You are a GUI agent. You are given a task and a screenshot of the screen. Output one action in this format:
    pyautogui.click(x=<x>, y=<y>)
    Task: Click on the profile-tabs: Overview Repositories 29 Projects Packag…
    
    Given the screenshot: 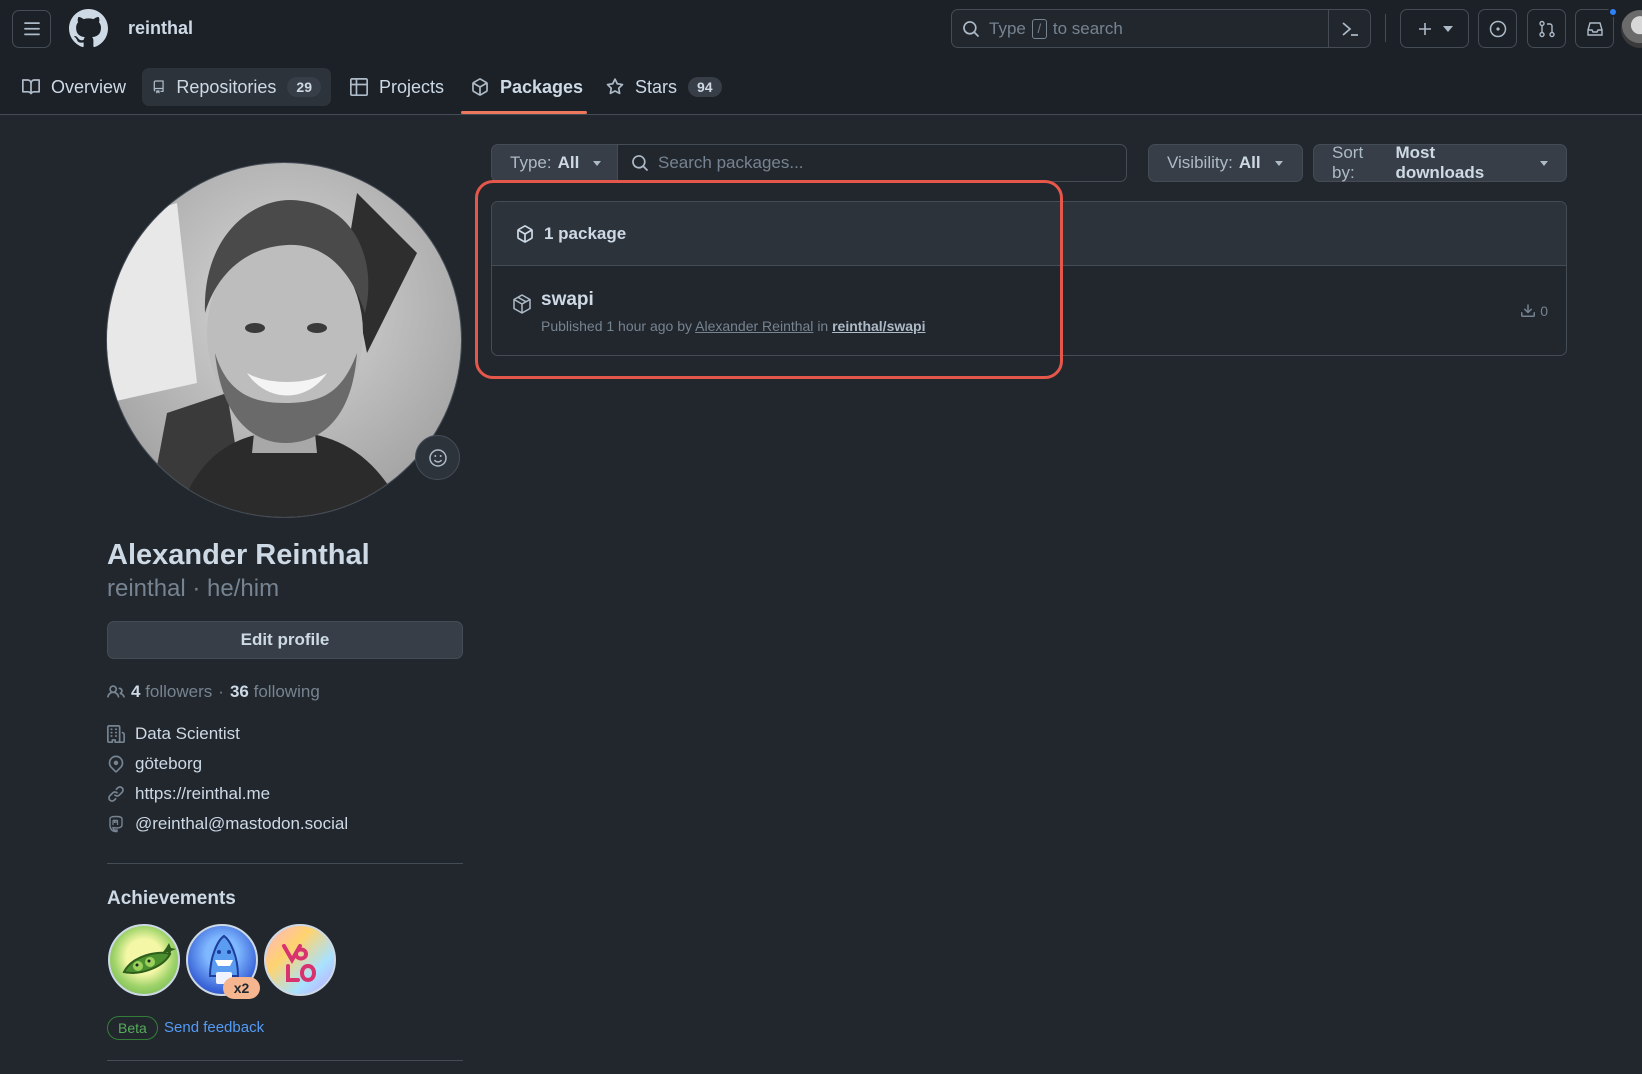 What is the action you would take?
    pyautogui.click(x=821, y=90)
    